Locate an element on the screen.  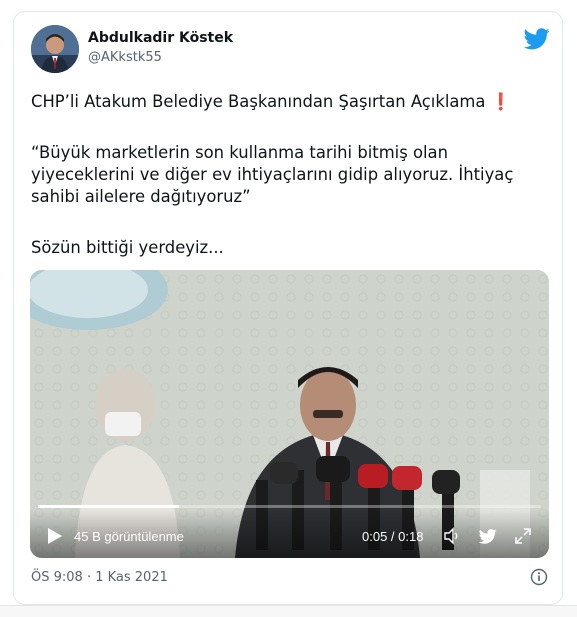
exclamation-emoji: ❗ is located at coordinates (501, 101).